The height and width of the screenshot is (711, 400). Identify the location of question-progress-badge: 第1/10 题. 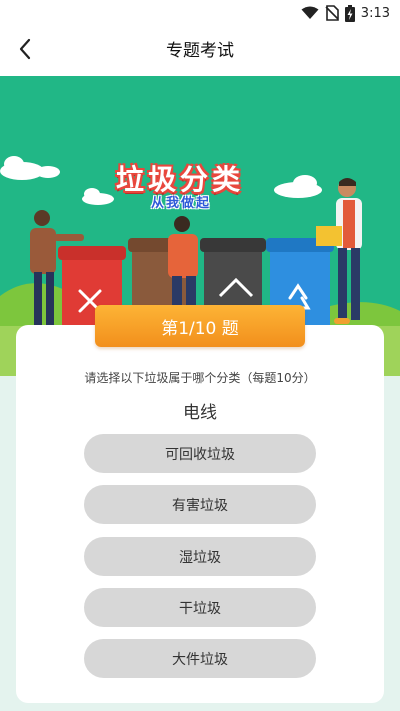
(200, 326).